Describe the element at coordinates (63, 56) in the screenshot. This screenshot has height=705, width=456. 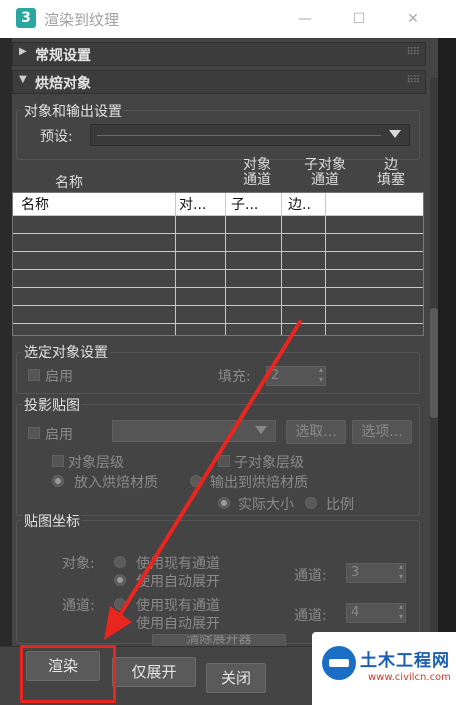
I see `rollout-general-label: 常规设置` at that location.